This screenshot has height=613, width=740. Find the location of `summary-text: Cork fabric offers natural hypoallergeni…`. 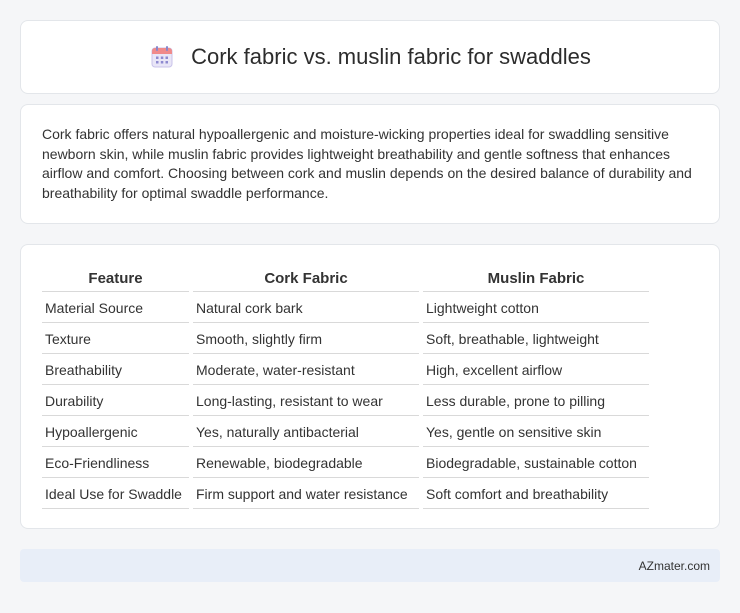

summary-text: Cork fabric offers natural hypoallergeni… is located at coordinates (367, 163).